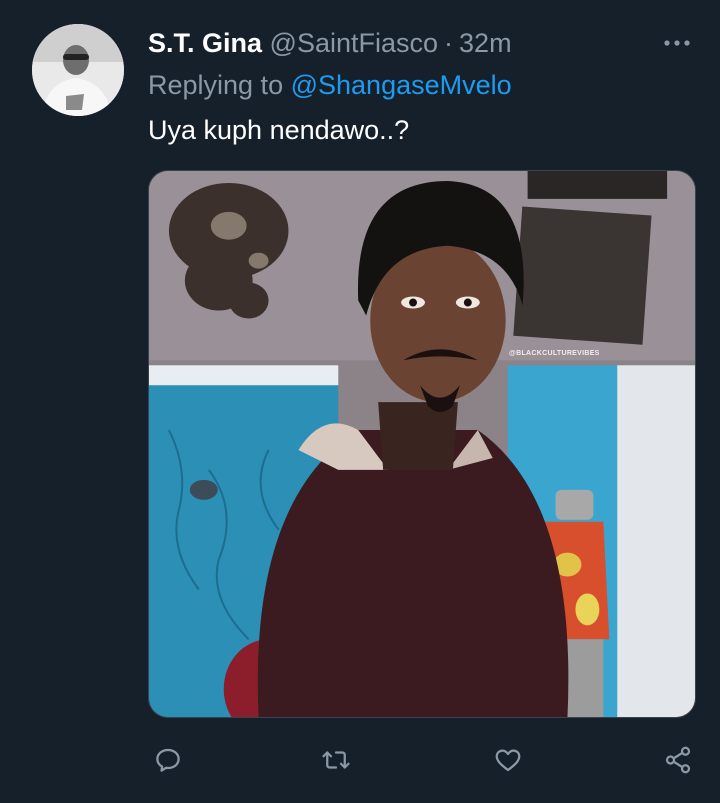 Image resolution: width=720 pixels, height=803 pixels. I want to click on more-options-button, so click(677, 43).